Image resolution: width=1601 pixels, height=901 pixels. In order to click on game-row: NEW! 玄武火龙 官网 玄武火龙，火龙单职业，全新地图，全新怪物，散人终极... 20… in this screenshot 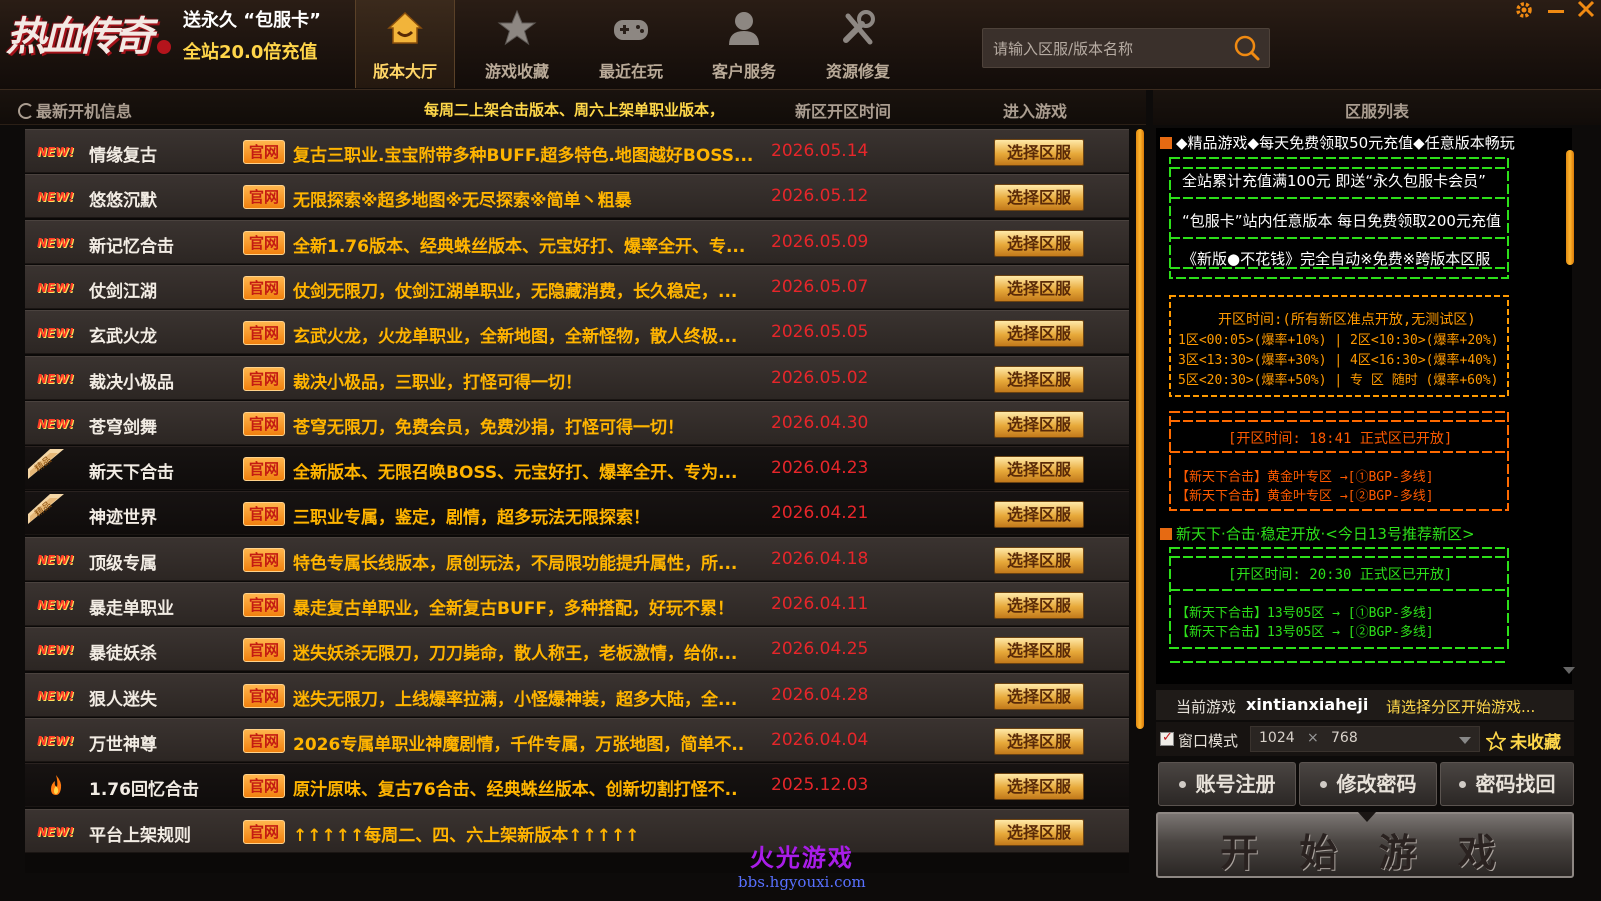, I will do `click(577, 332)`.